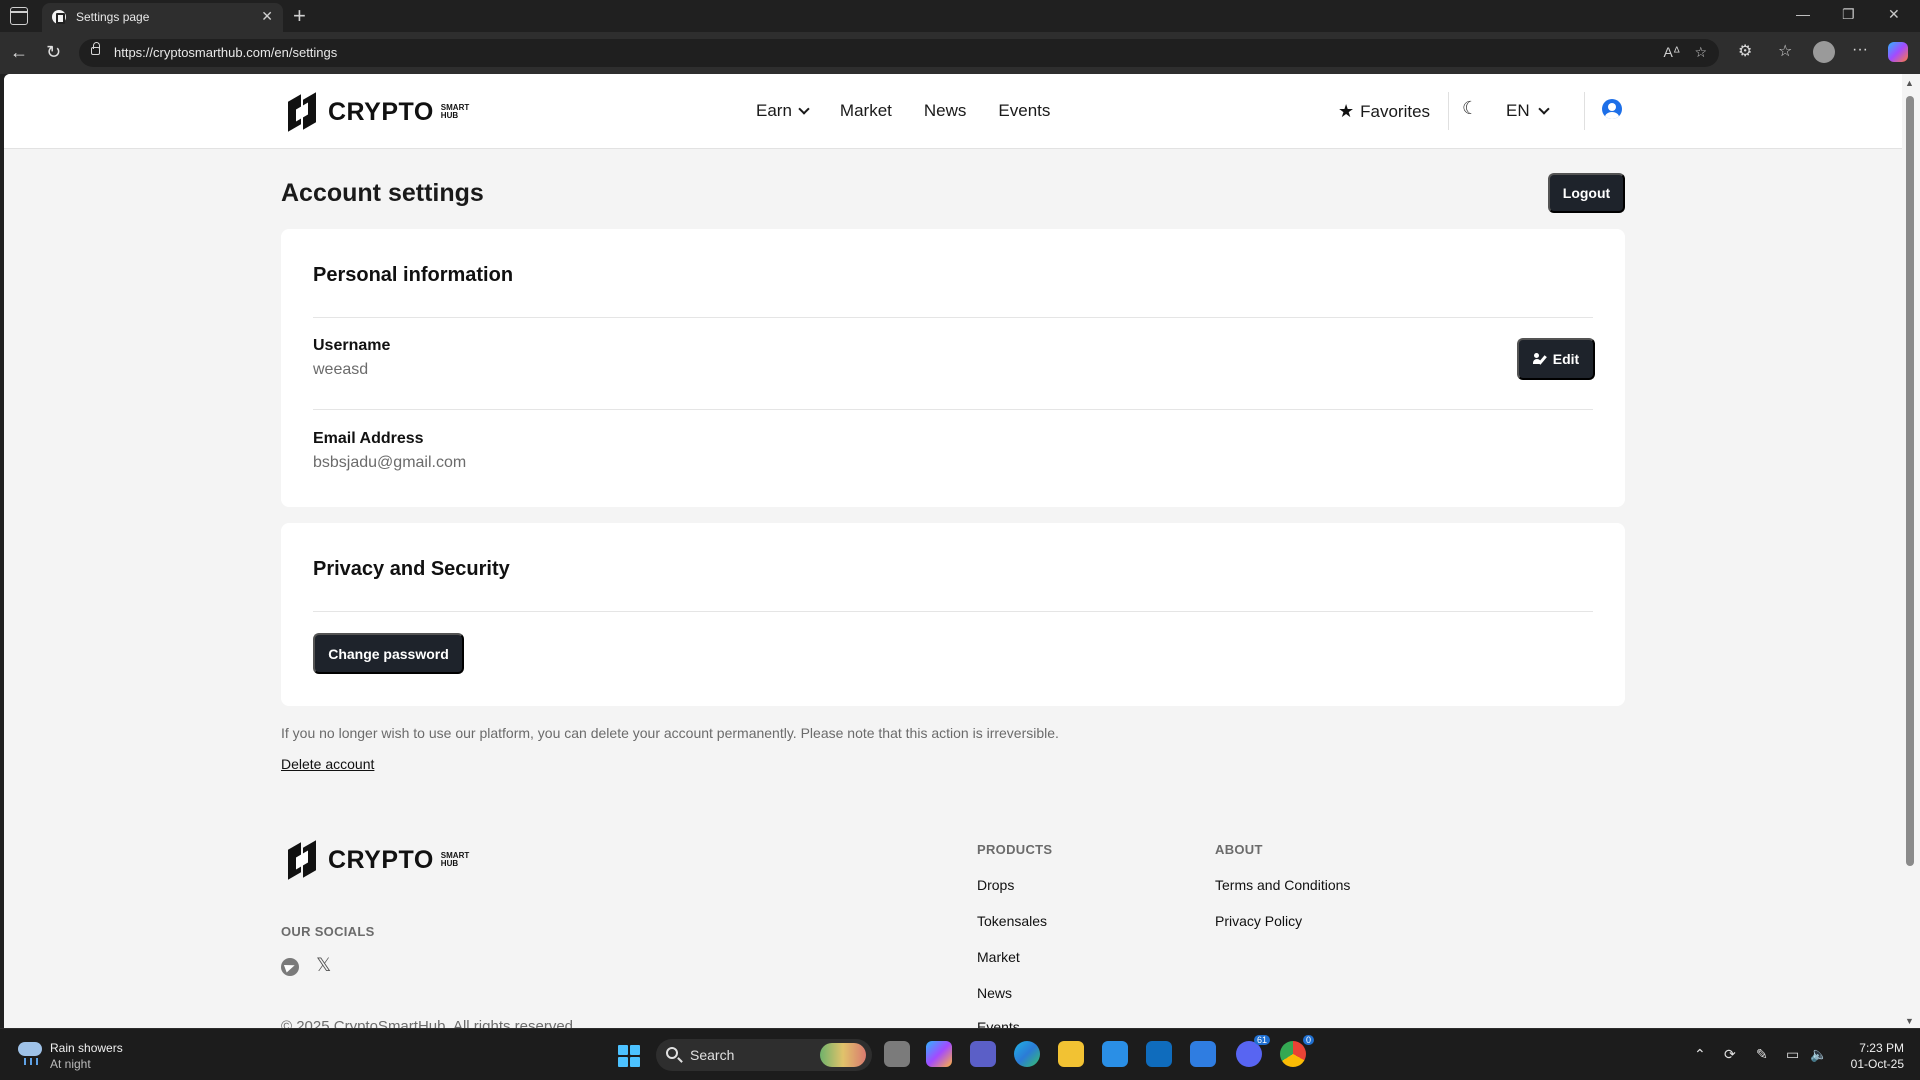 The height and width of the screenshot is (1080, 1920). Describe the element at coordinates (162, 17) in the screenshot. I see `browser-tab-active: Settings page ✕` at that location.